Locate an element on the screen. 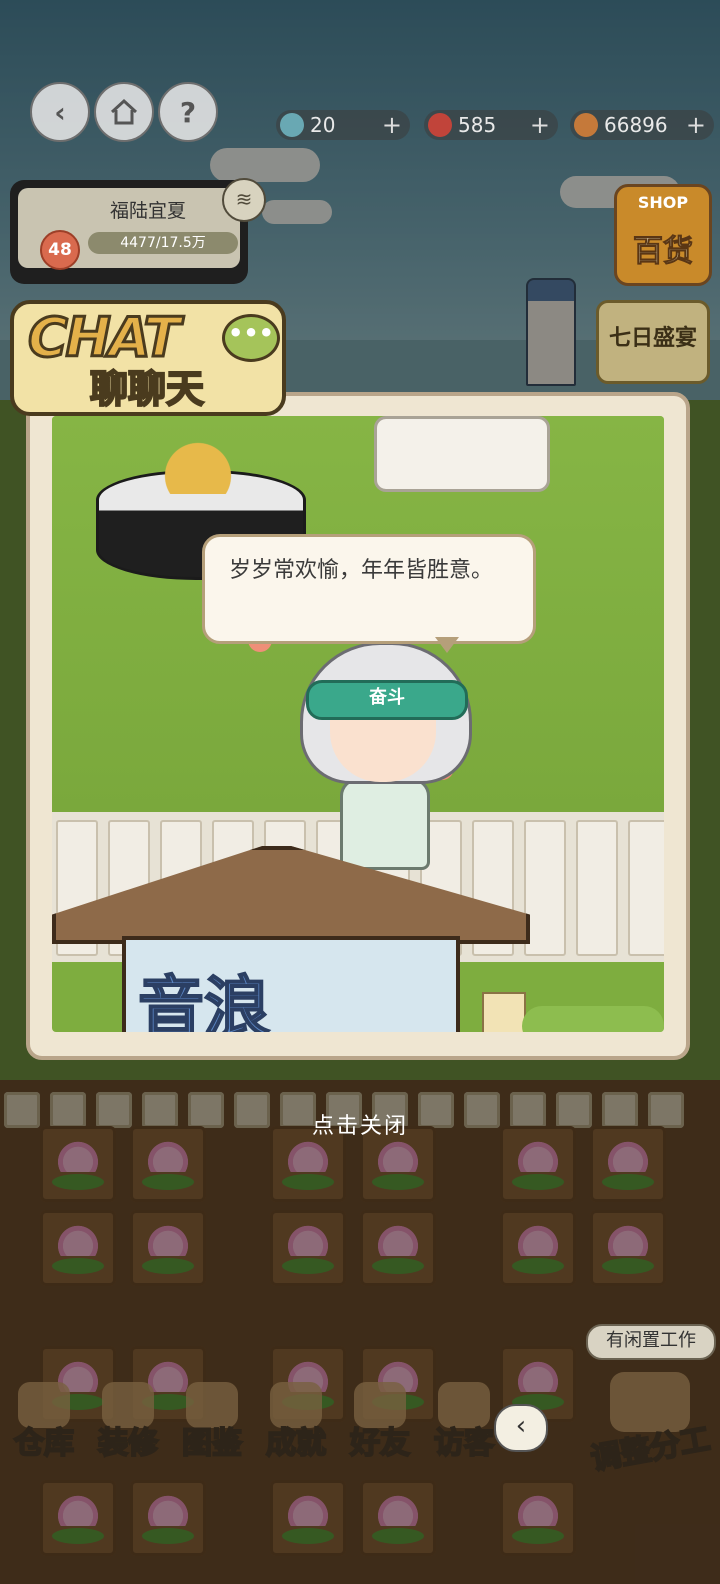 The height and width of the screenshot is (1584, 720). adjust-work-button: 调整分工 is located at coordinates (650, 1427).